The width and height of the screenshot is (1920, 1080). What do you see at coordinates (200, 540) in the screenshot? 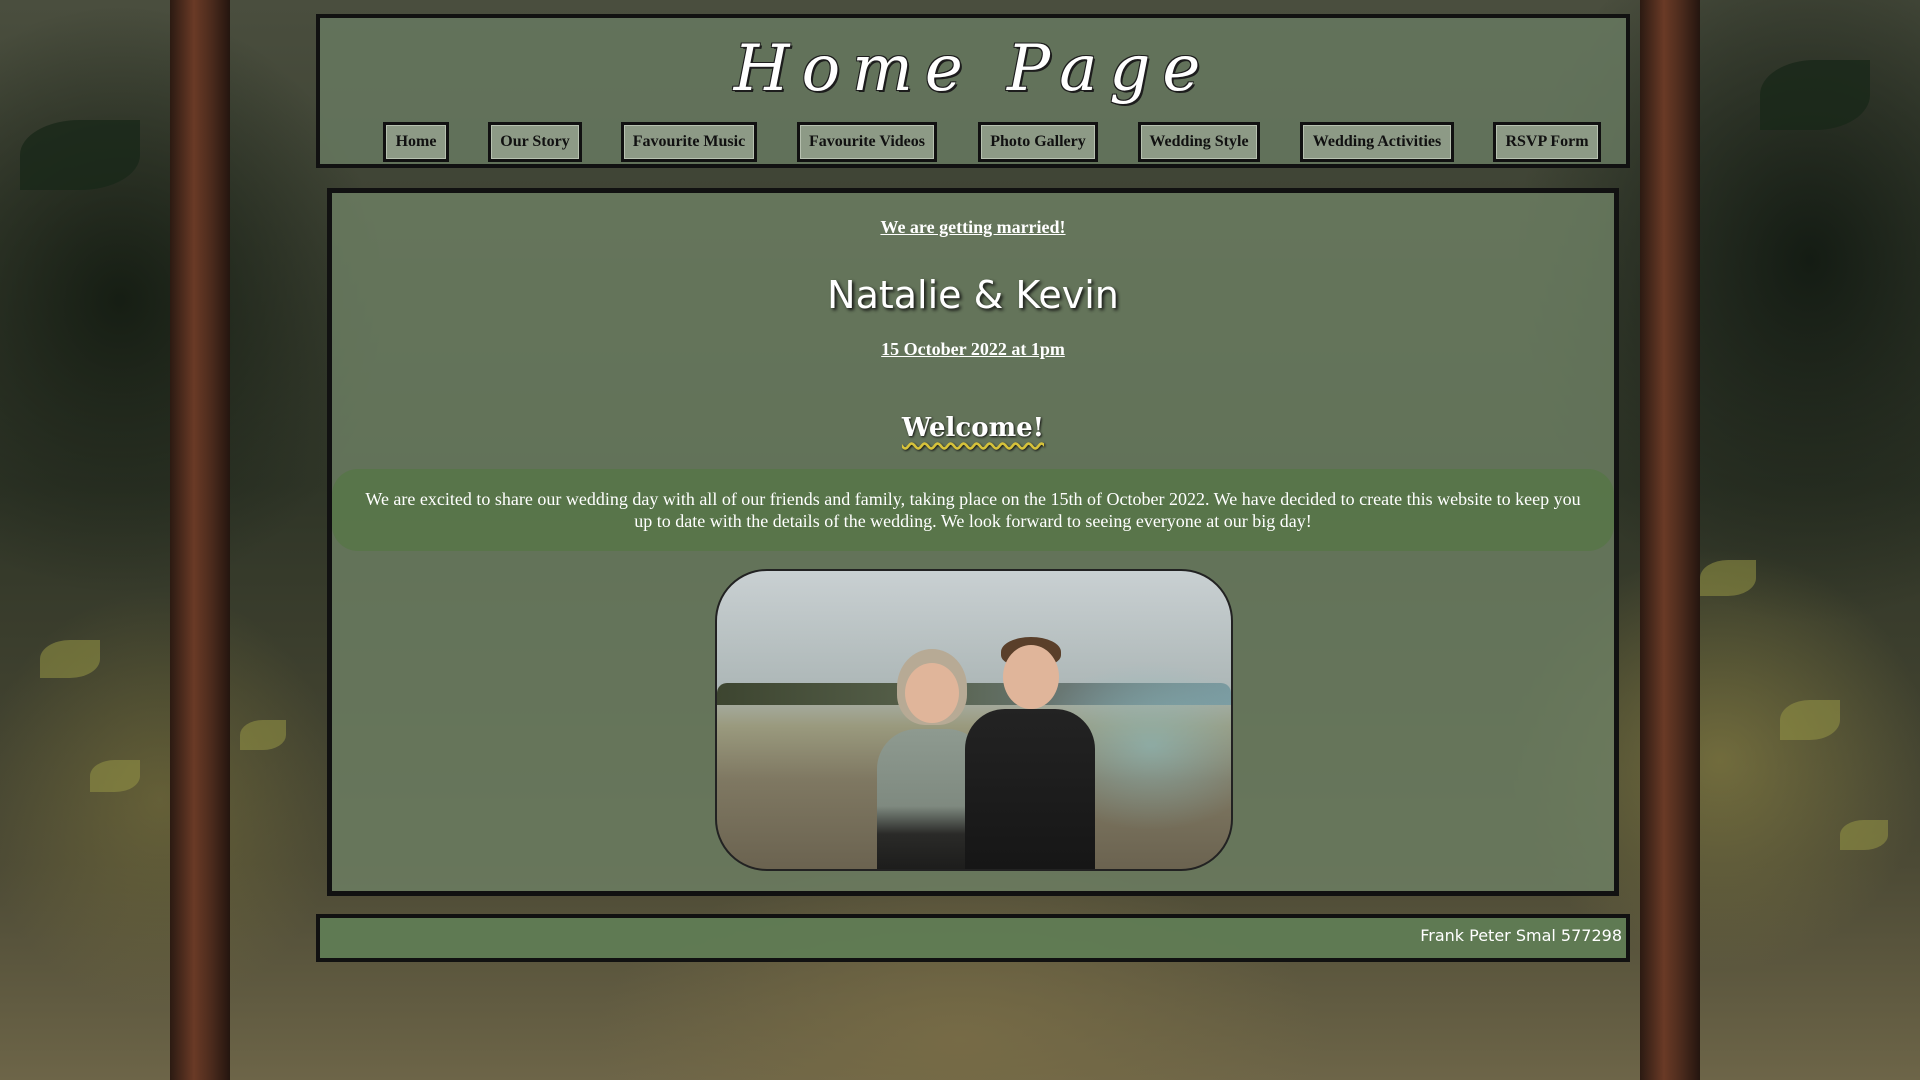
I see `pergola-post-left` at bounding box center [200, 540].